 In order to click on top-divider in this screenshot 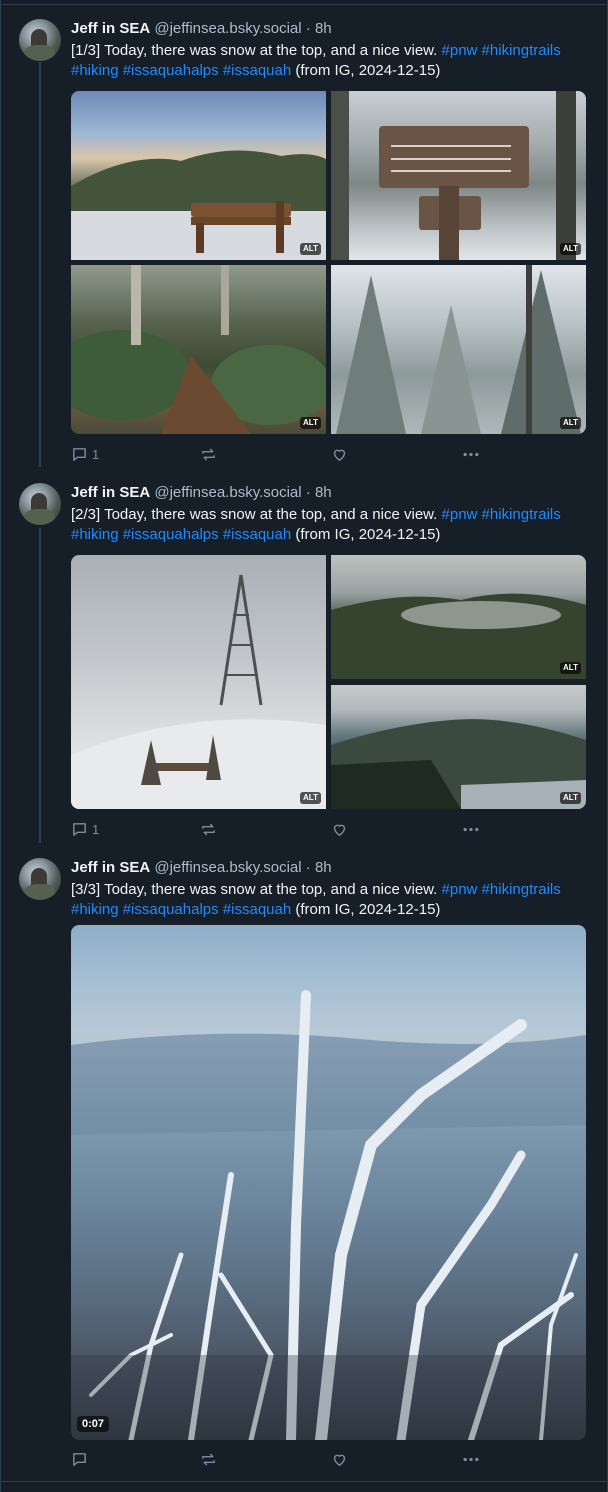, I will do `click(304, 4)`.